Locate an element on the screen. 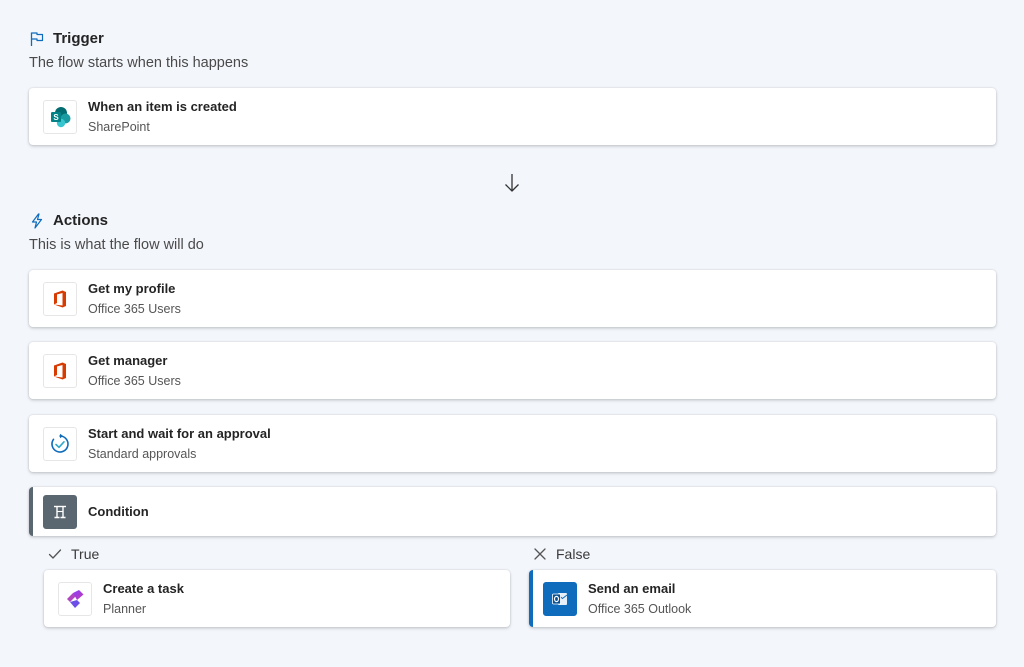 This screenshot has width=1024, height=667. outlook-icon is located at coordinates (560, 598).